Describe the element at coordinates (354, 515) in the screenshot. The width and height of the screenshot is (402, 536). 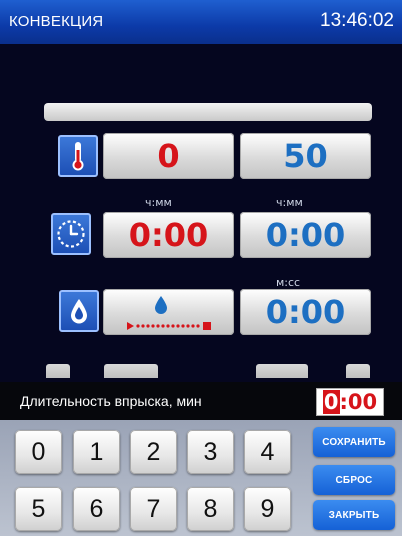
I see `close-button: ЗАКРЫТЬ` at that location.